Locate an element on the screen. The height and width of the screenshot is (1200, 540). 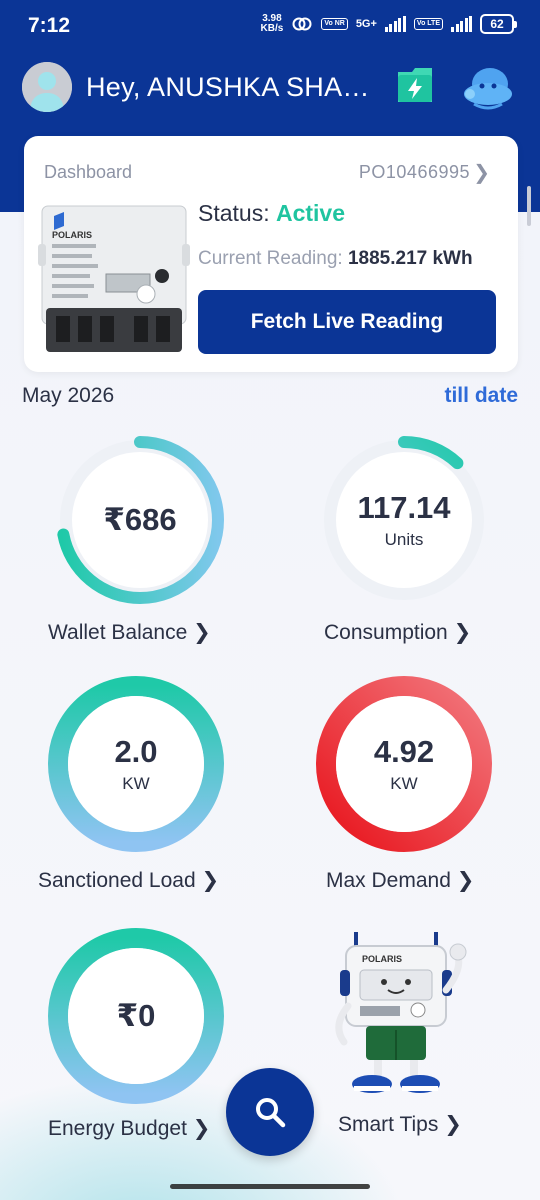
network-speed: 3.98 KB/s is located at coordinates (272, 24).